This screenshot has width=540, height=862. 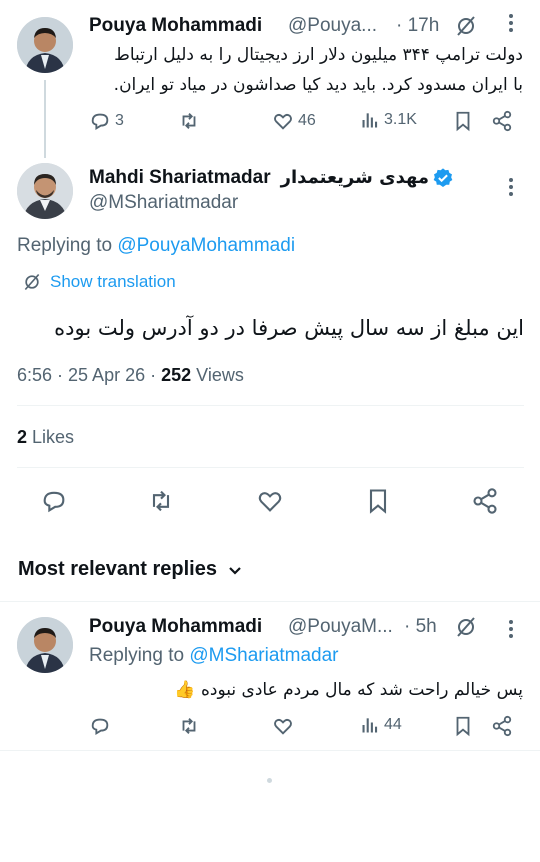 I want to click on tweet1-more-icon, so click(x=512, y=25).